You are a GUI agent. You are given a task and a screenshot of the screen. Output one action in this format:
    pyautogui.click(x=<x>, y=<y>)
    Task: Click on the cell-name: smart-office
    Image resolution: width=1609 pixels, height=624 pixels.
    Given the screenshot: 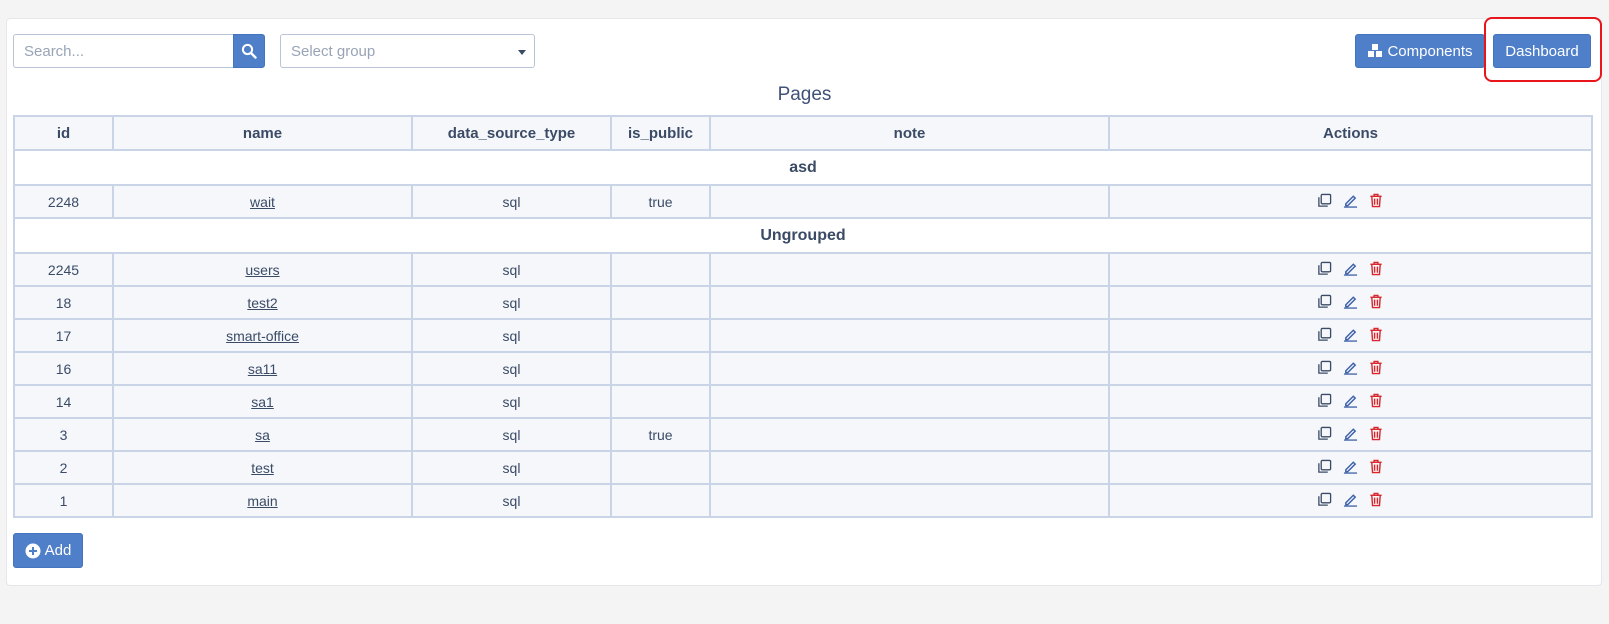 What is the action you would take?
    pyautogui.click(x=262, y=335)
    